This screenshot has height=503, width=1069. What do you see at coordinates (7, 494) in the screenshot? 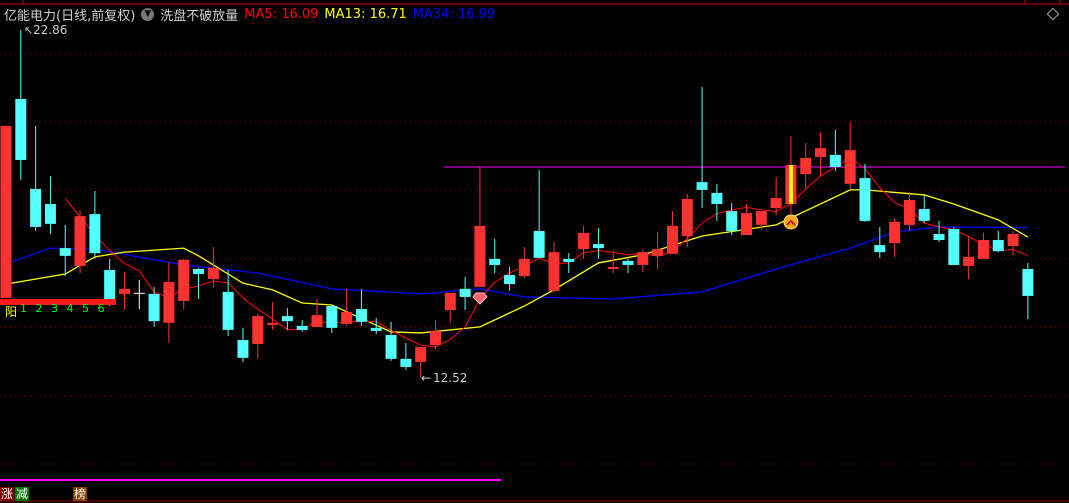
I see `tag-zhang: 涨` at bounding box center [7, 494].